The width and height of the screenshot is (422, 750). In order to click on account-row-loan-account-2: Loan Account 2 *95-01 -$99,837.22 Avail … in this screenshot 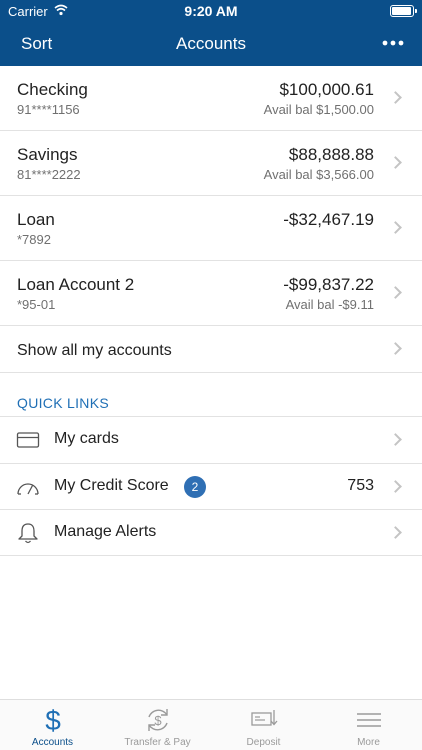, I will do `click(211, 293)`.